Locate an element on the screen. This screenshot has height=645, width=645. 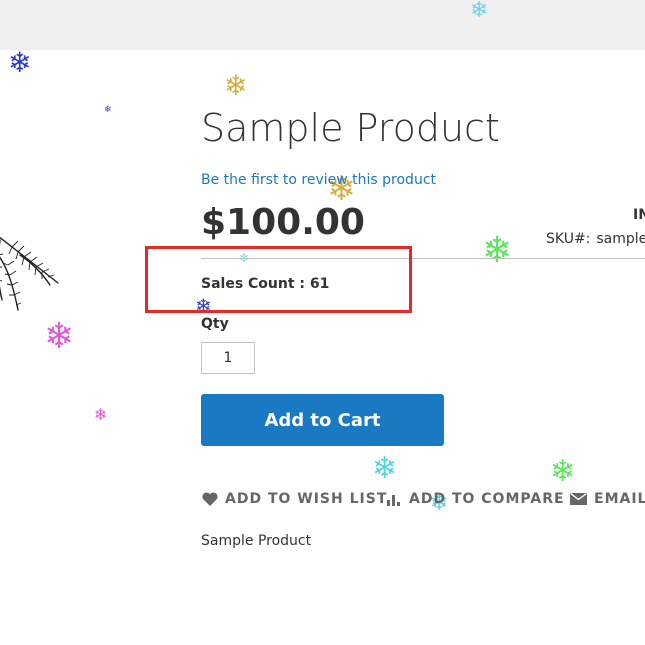
qty-label: Qty is located at coordinates (215, 324).